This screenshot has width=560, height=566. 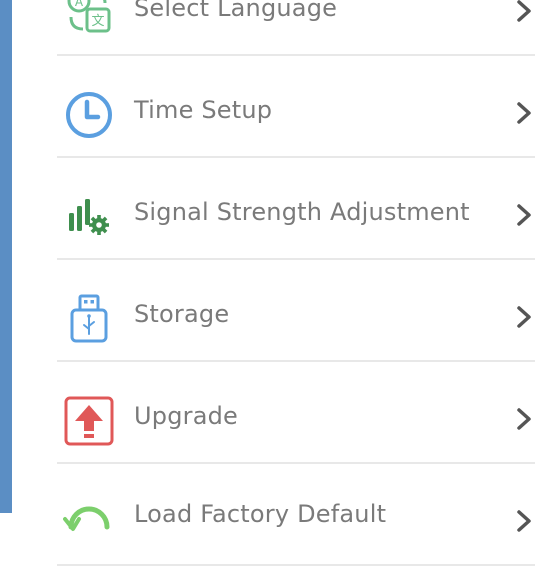 What do you see at coordinates (296, 28) in the screenshot?
I see `menu-item-select-language: A 文 Select Language` at bounding box center [296, 28].